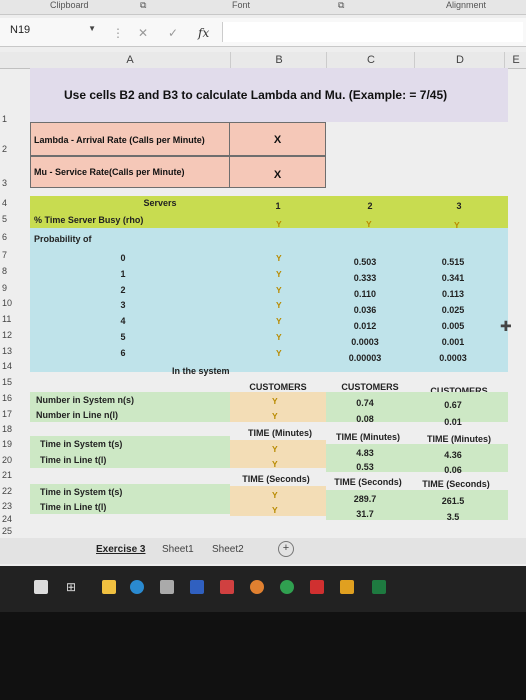 The image size is (526, 700). What do you see at coordinates (16, 288) in the screenshot?
I see `row-header-9: 9` at bounding box center [16, 288].